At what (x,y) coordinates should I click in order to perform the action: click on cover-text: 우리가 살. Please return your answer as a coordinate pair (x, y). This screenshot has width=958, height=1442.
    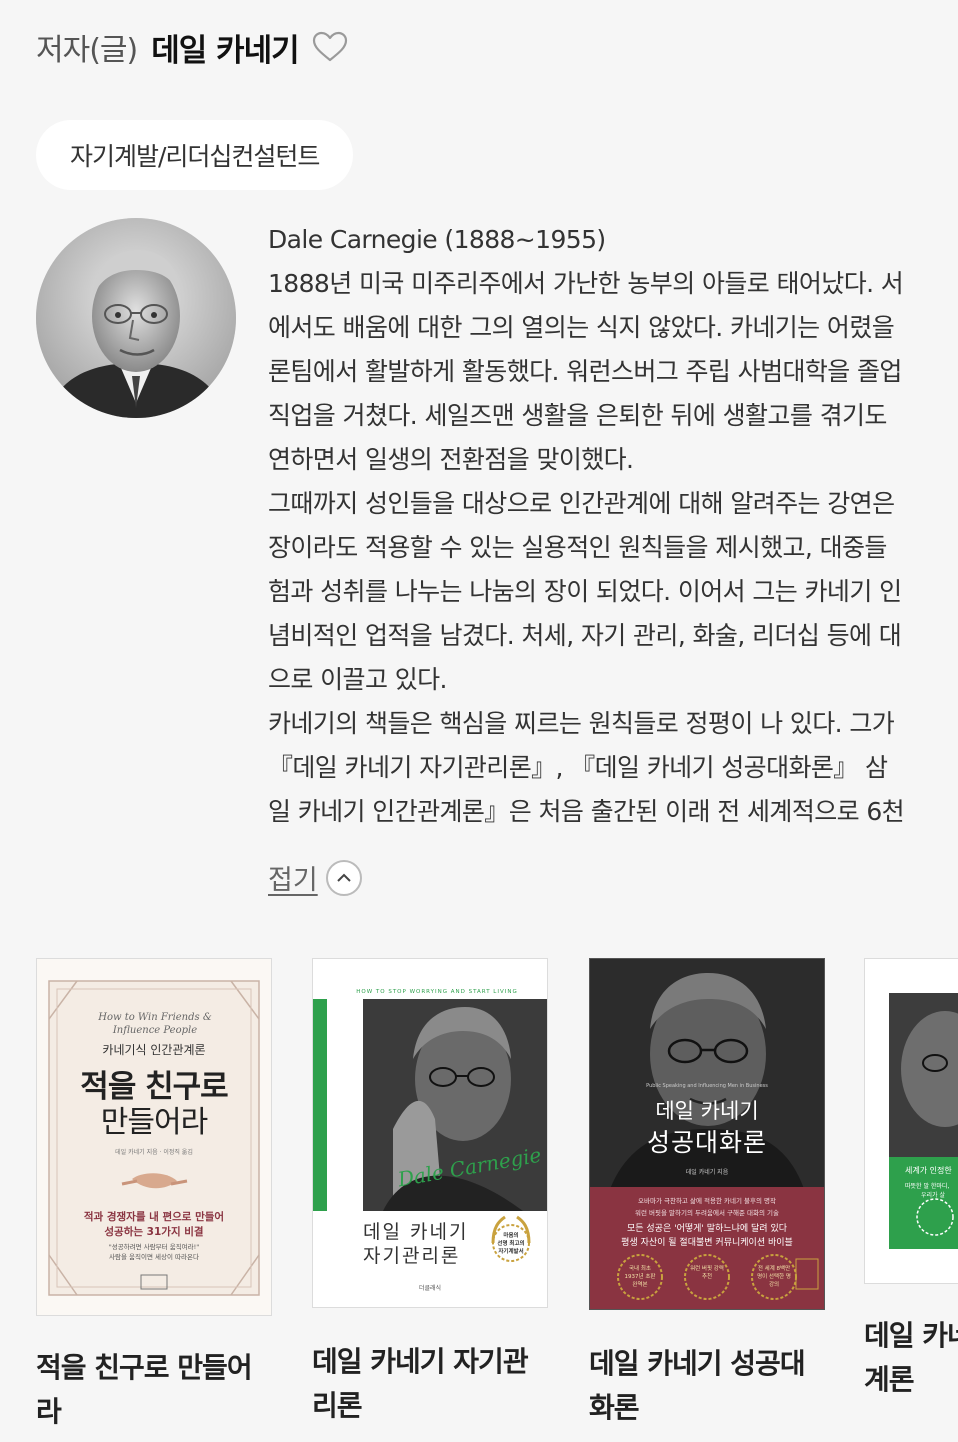
    Looking at the image, I should click on (933, 1195).